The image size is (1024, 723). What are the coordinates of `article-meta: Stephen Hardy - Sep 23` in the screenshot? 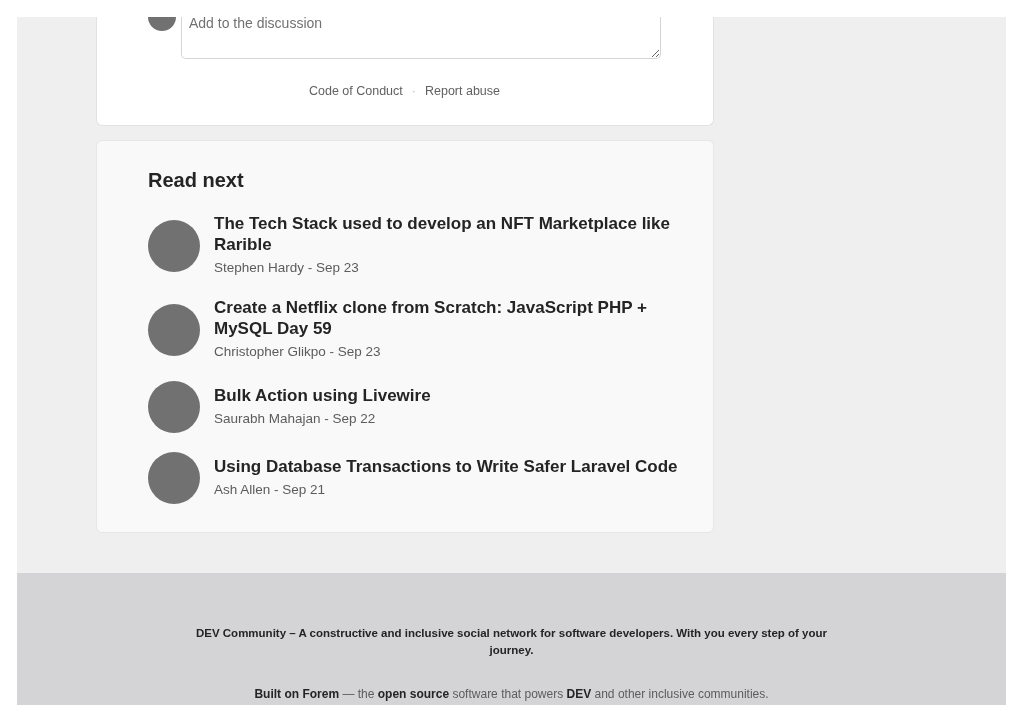 It's located at (286, 268).